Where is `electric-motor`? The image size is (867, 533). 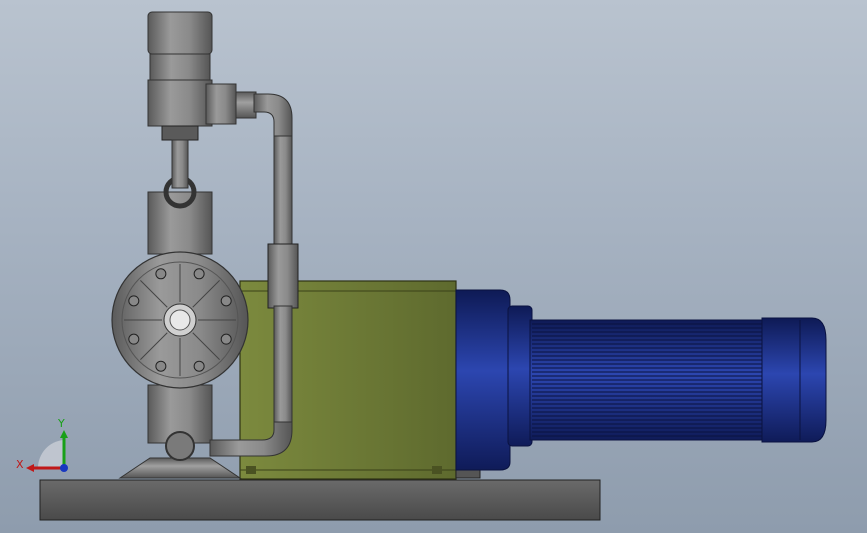 electric-motor is located at coordinates (641, 380).